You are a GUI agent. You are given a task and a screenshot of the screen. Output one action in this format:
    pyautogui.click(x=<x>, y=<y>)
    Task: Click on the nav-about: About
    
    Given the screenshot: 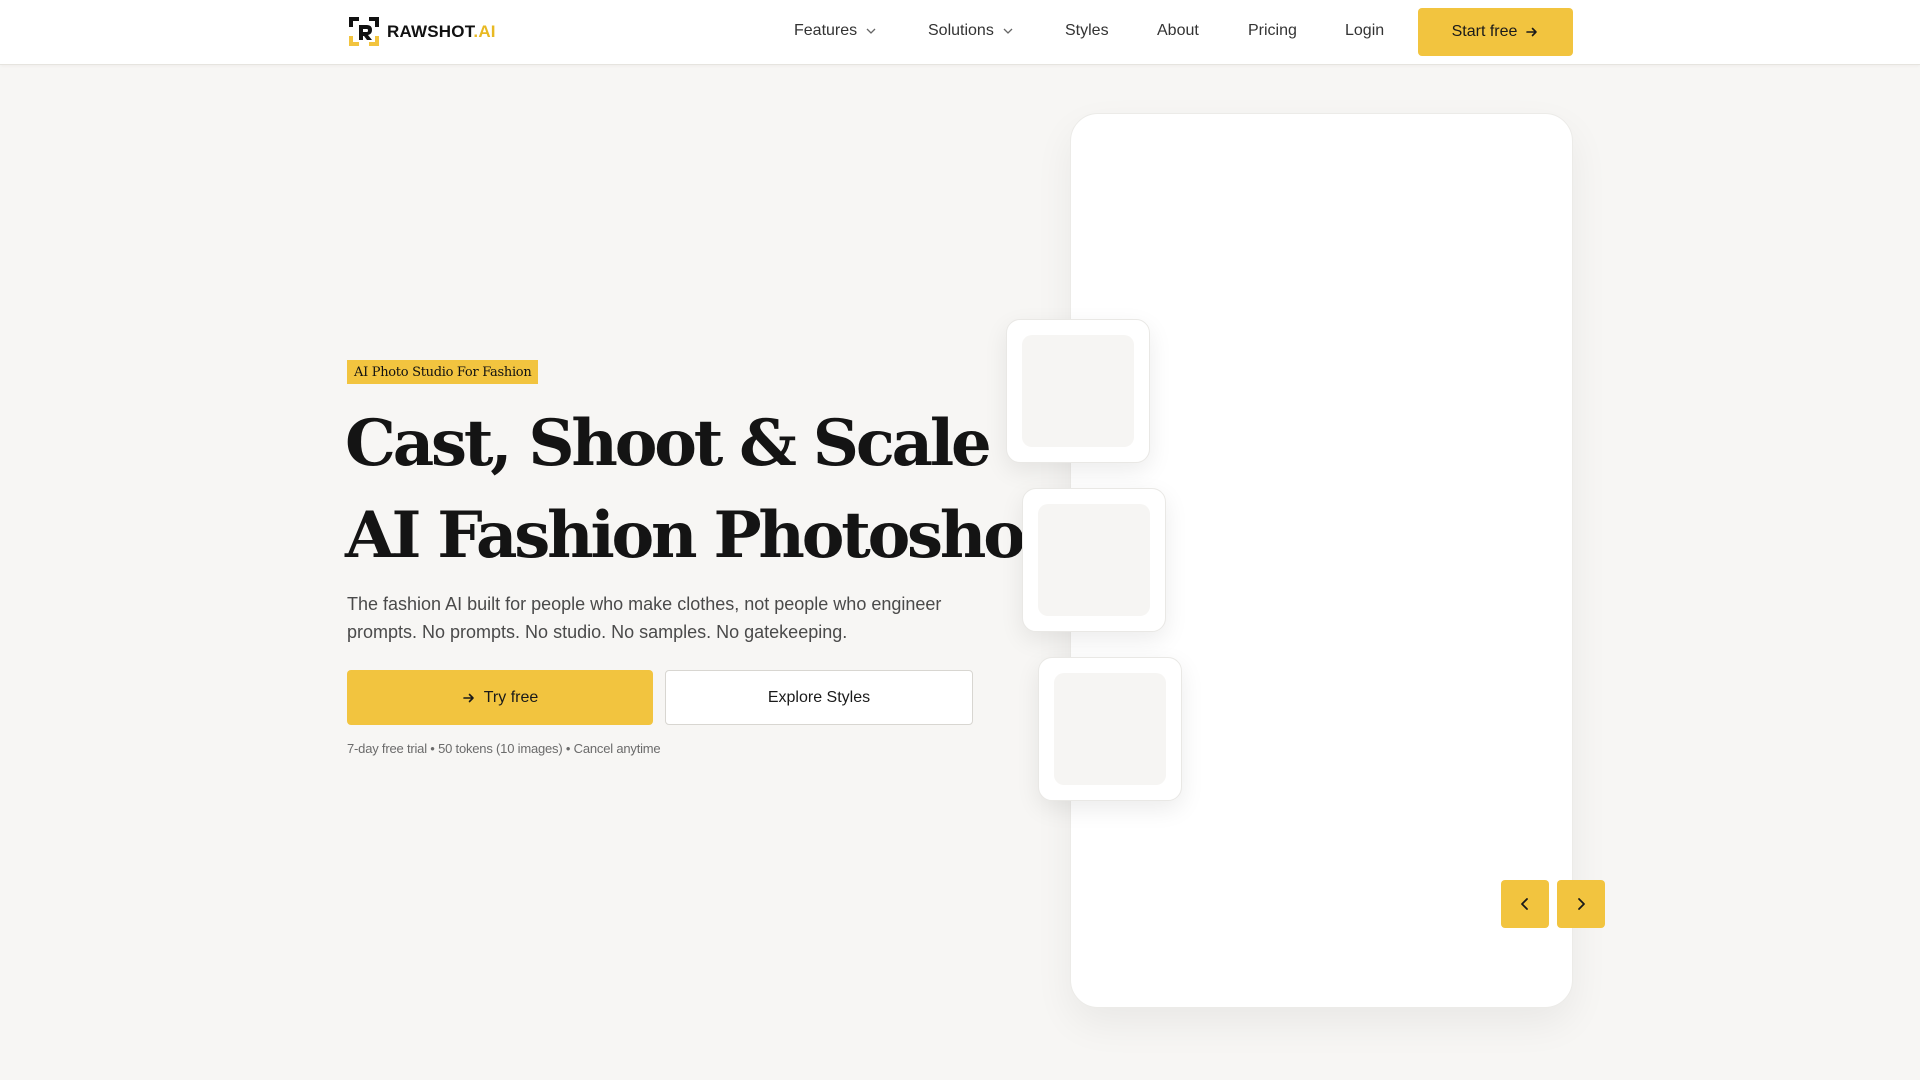 What is the action you would take?
    pyautogui.click(x=1178, y=31)
    